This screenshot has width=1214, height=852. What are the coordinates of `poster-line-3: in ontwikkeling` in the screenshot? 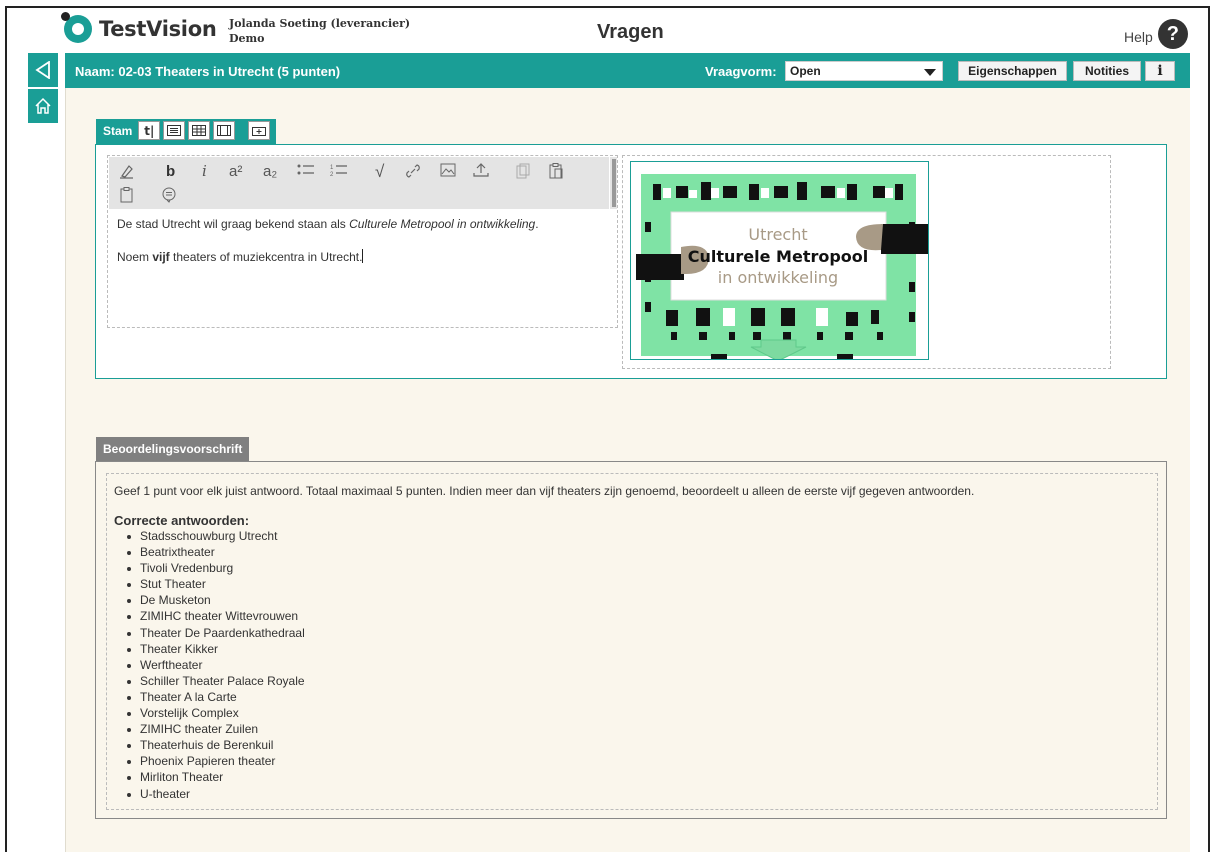 It's located at (778, 277).